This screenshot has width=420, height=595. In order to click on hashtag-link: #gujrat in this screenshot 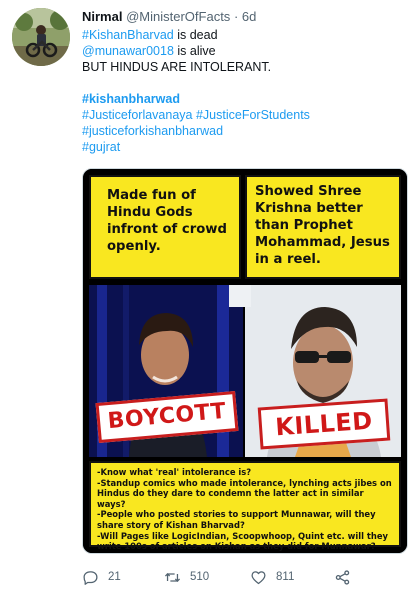, I will do `click(101, 147)`.